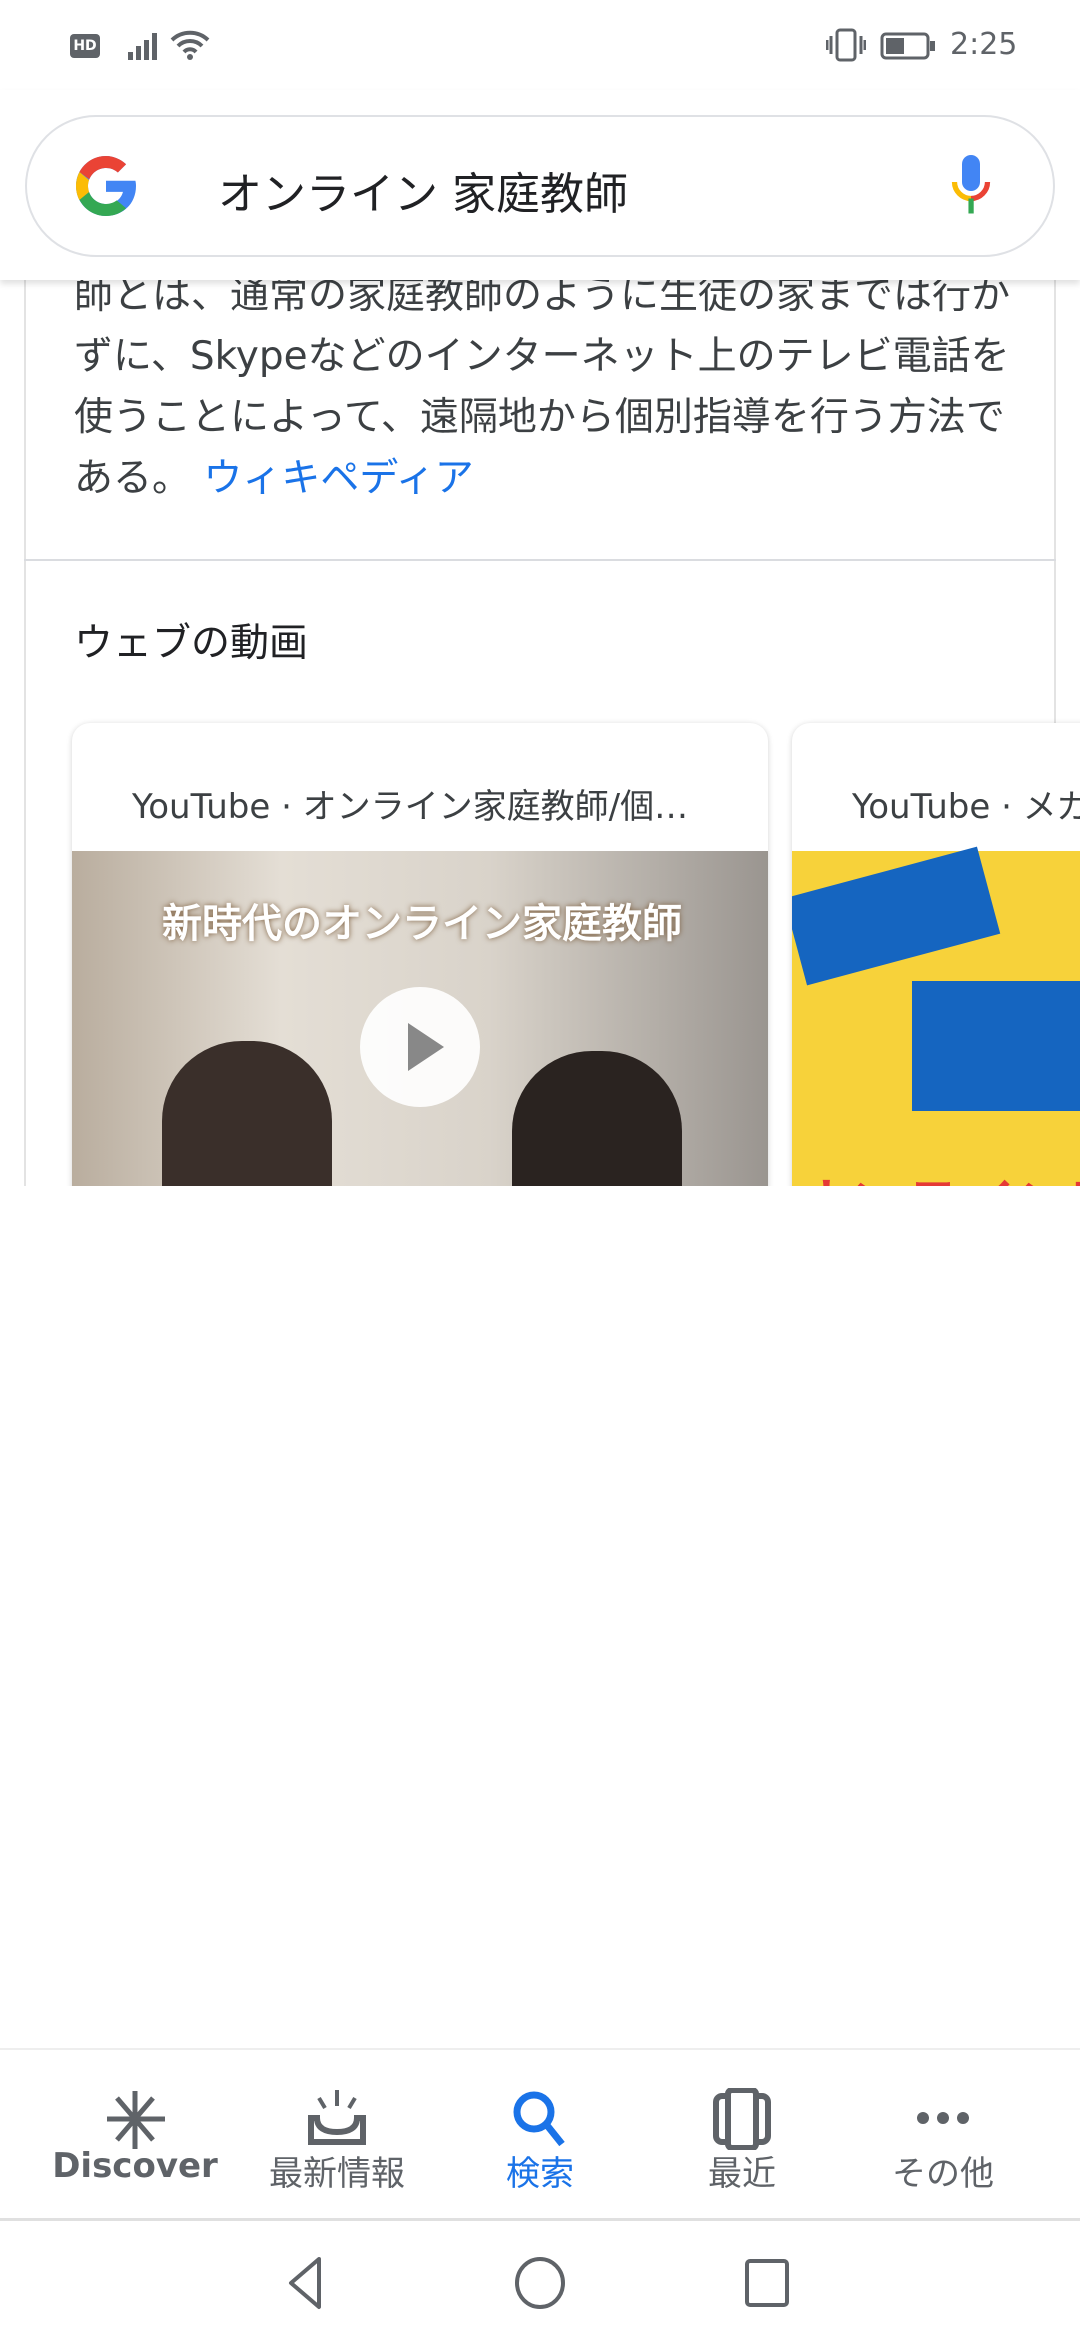  I want to click on video-source: YouTube · メガ, so click(966, 807).